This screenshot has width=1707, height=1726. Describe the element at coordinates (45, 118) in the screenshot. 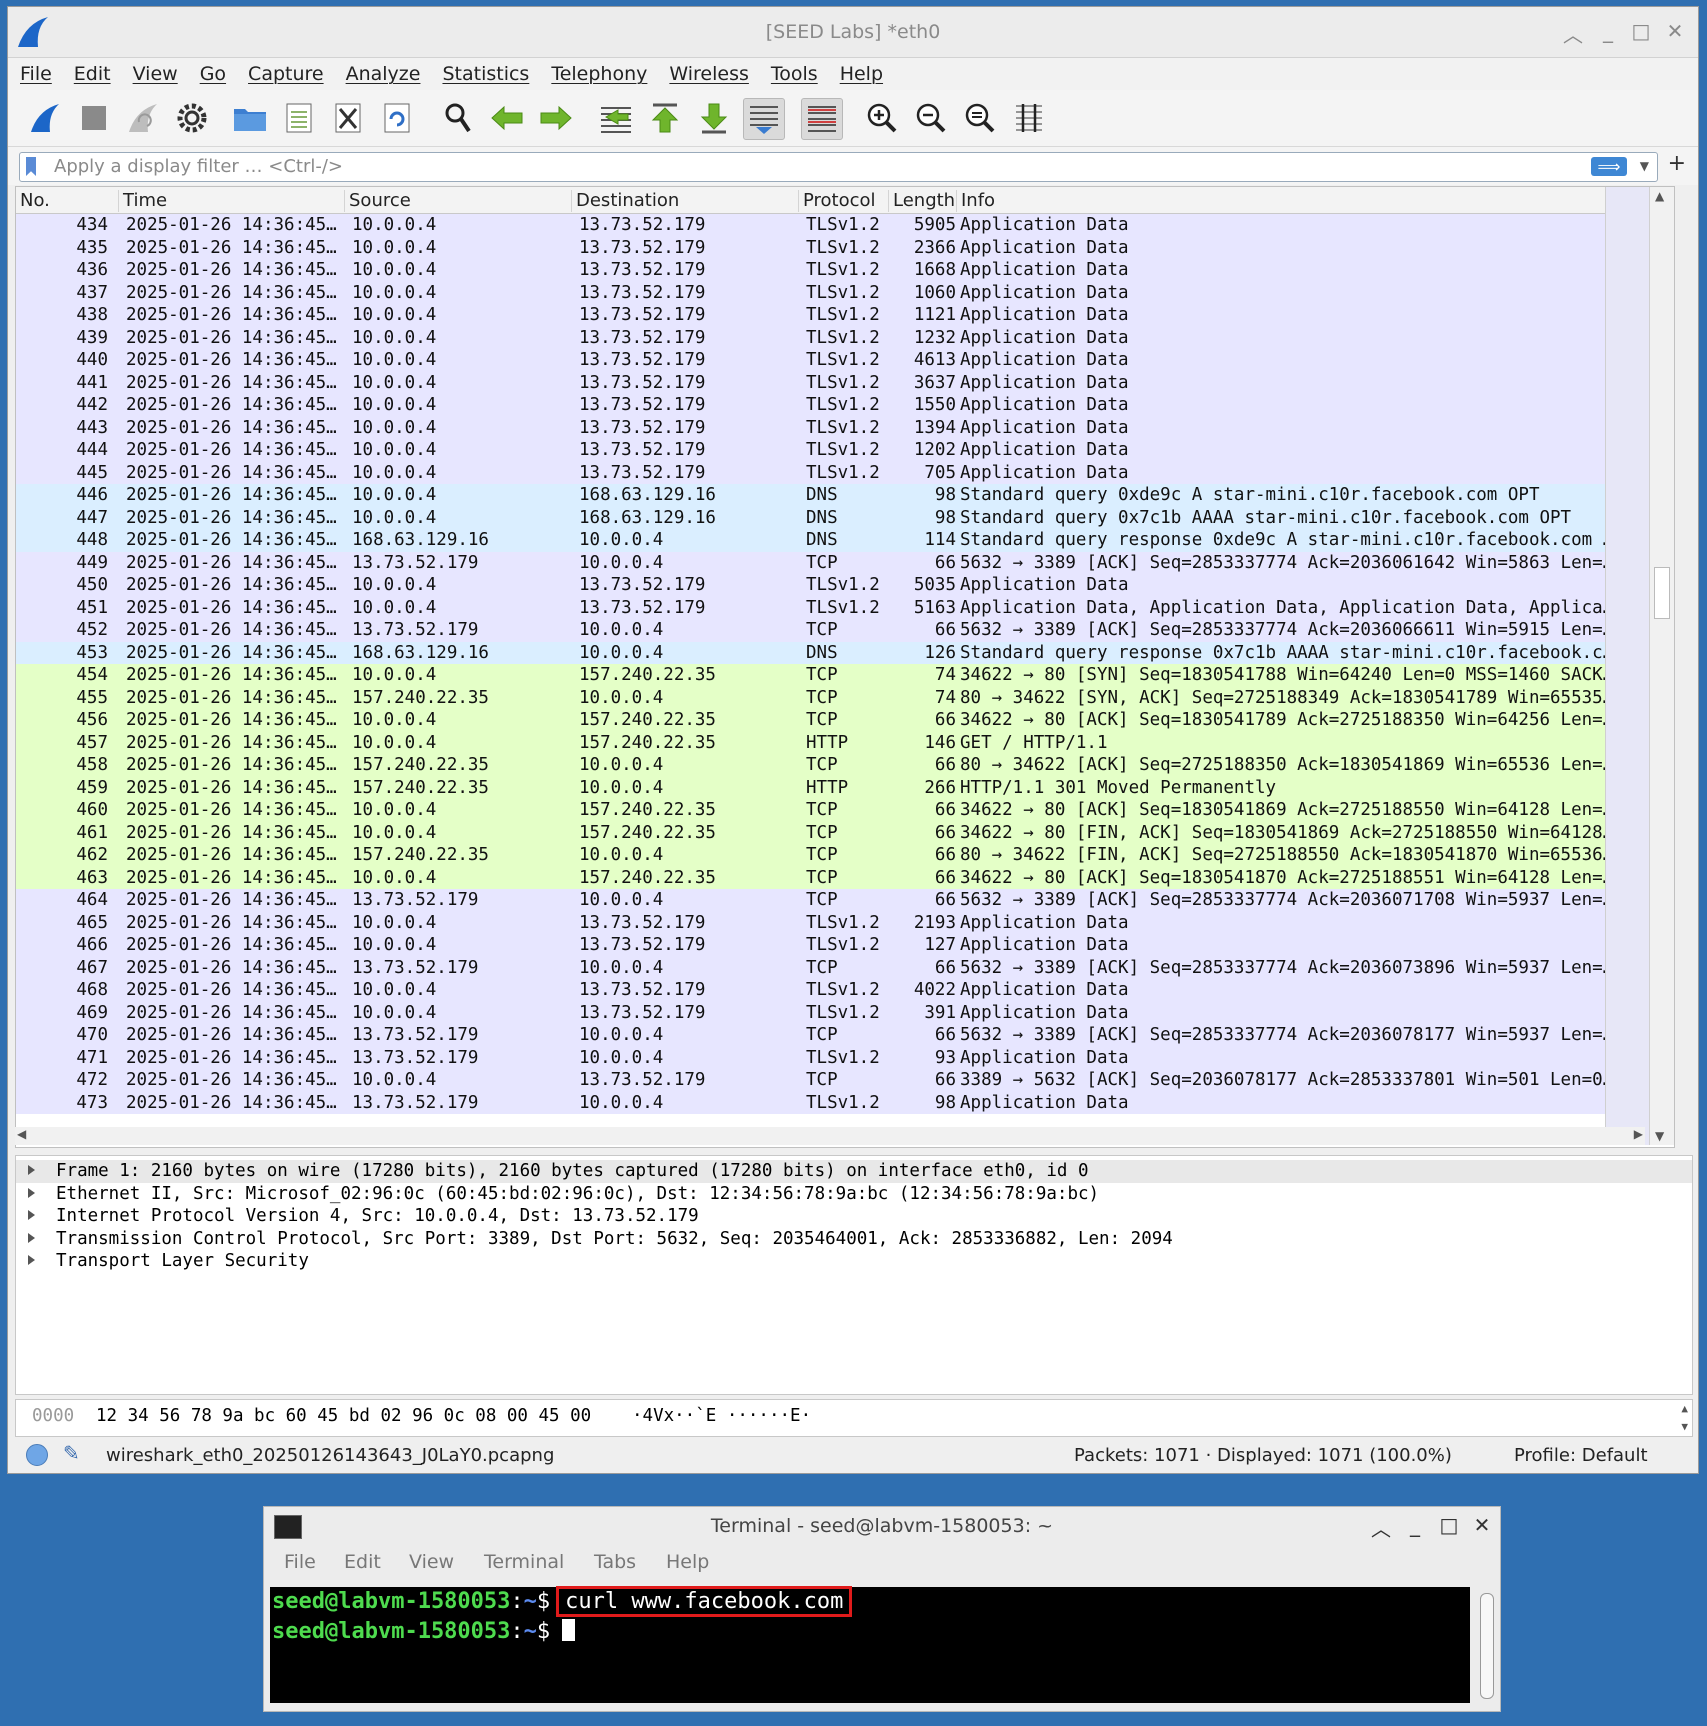

I see `shark-fin-start-icon` at that location.